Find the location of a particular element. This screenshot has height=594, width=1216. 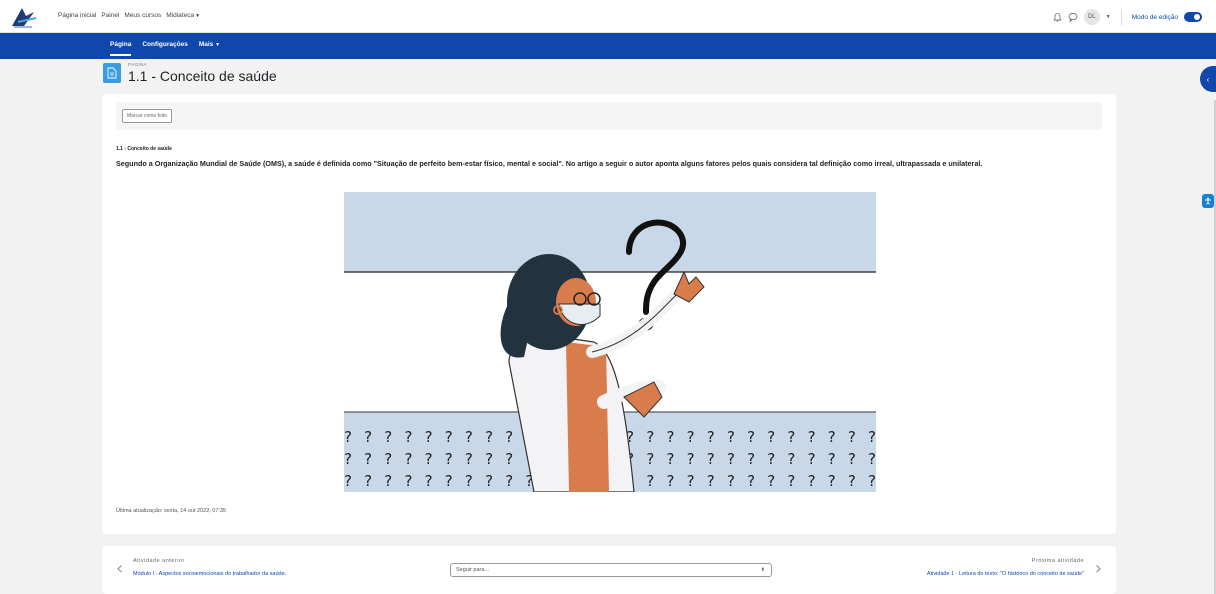

nav-my-courses: Meus cursos is located at coordinates (142, 15).